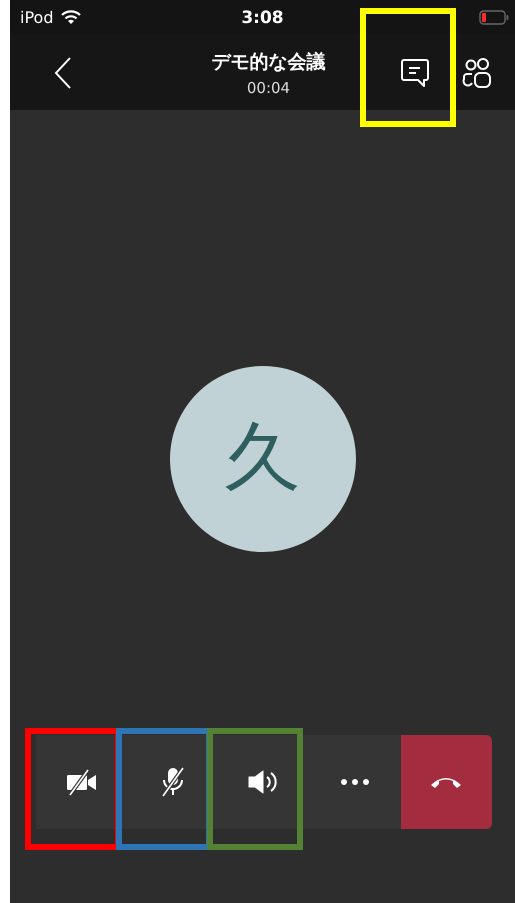 This screenshot has width=515, height=903. Describe the element at coordinates (71, 17) in the screenshot. I see `wifi-icon` at that location.